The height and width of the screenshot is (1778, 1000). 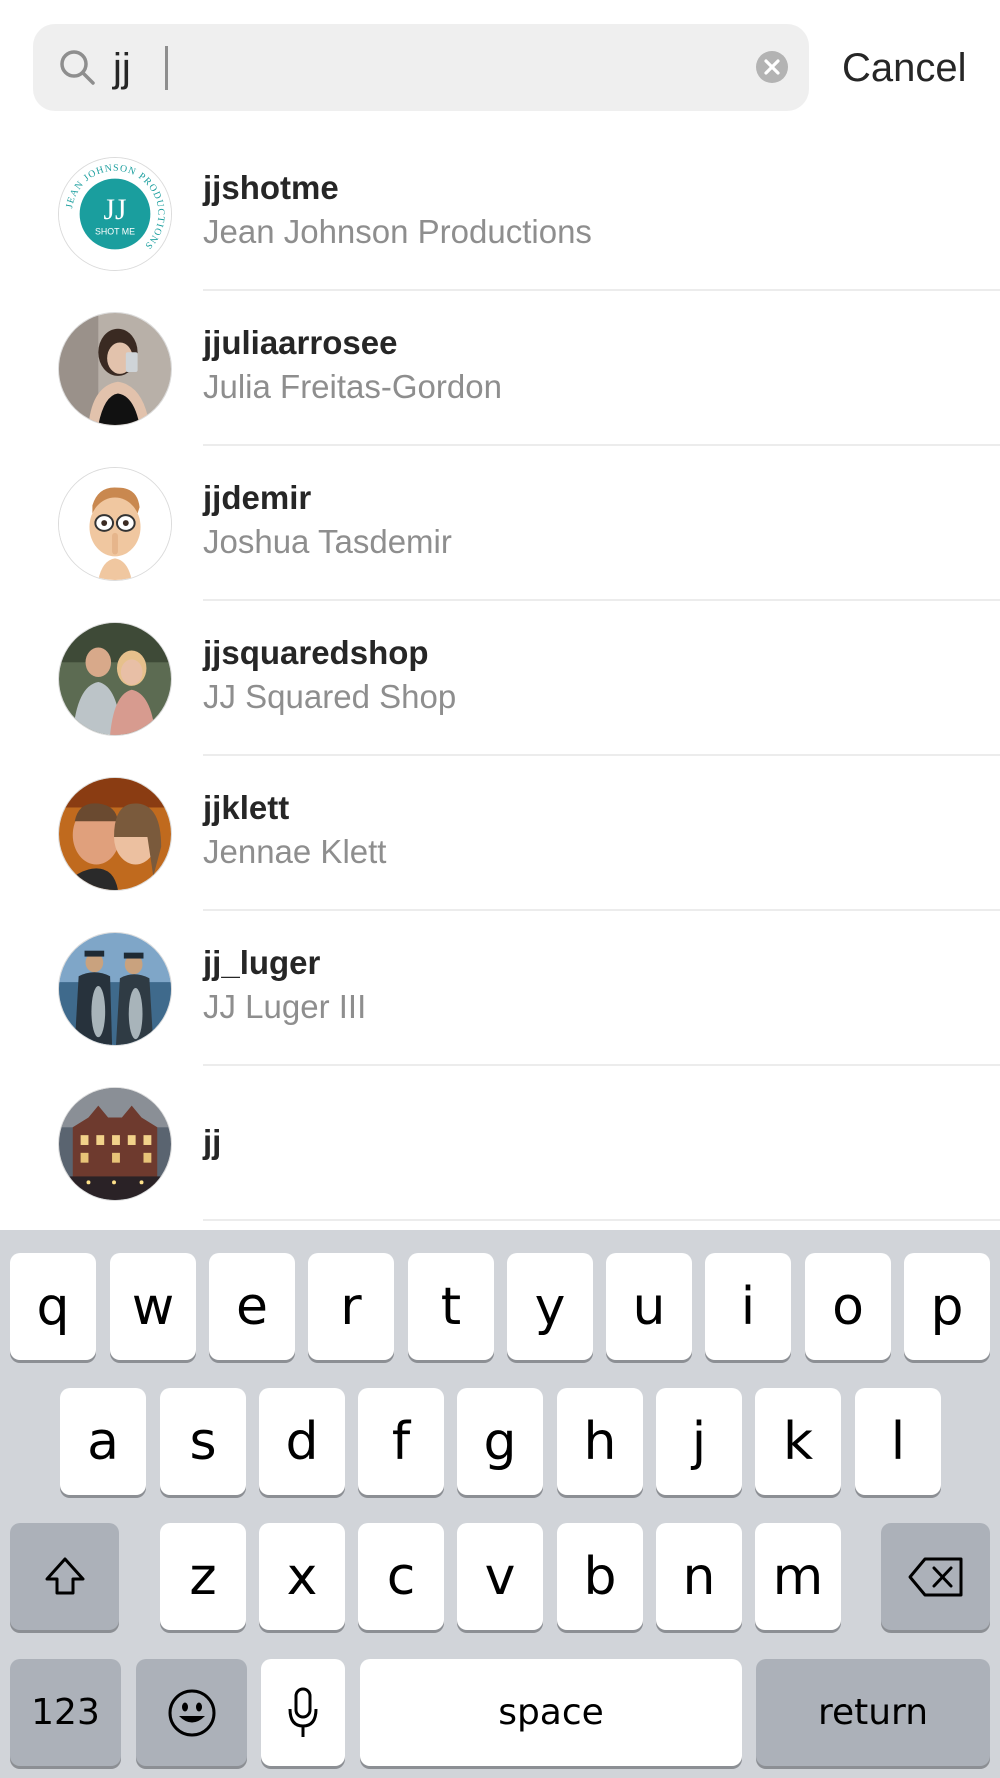 What do you see at coordinates (601, 1220) in the screenshot?
I see `divider` at bounding box center [601, 1220].